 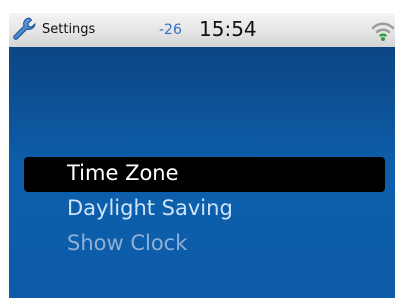 I want to click on menu-item-show-clock: Show Clock, so click(x=204, y=244).